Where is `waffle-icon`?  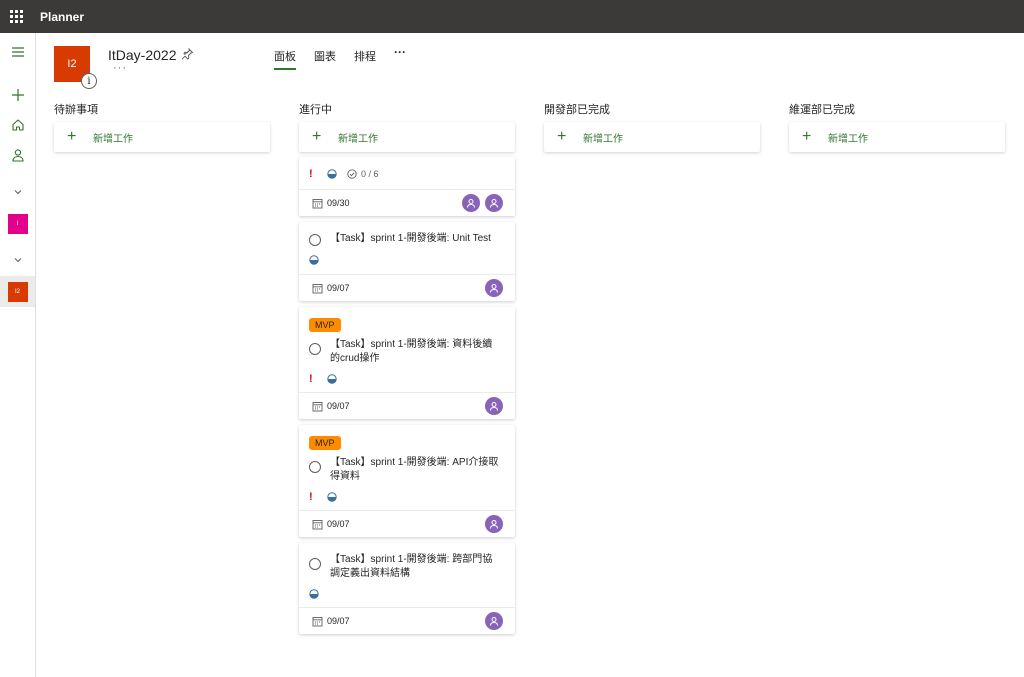
waffle-icon is located at coordinates (16, 16).